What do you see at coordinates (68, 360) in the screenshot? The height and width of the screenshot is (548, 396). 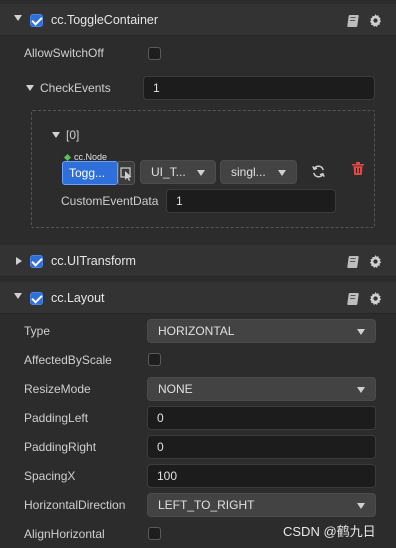 I see `affected-by-scale-label: AffectedByScale` at bounding box center [68, 360].